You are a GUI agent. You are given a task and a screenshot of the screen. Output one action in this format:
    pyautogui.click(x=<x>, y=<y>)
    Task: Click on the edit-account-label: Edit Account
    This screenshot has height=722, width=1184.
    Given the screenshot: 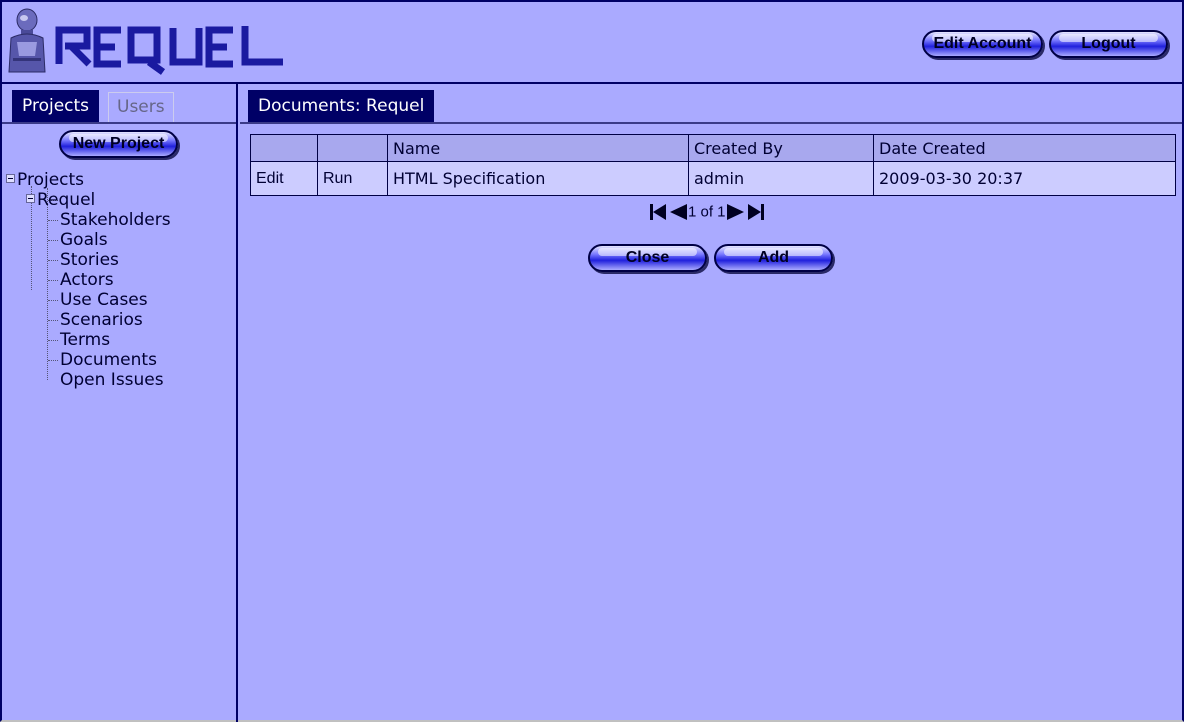 What is the action you would take?
    pyautogui.click(x=982, y=43)
    